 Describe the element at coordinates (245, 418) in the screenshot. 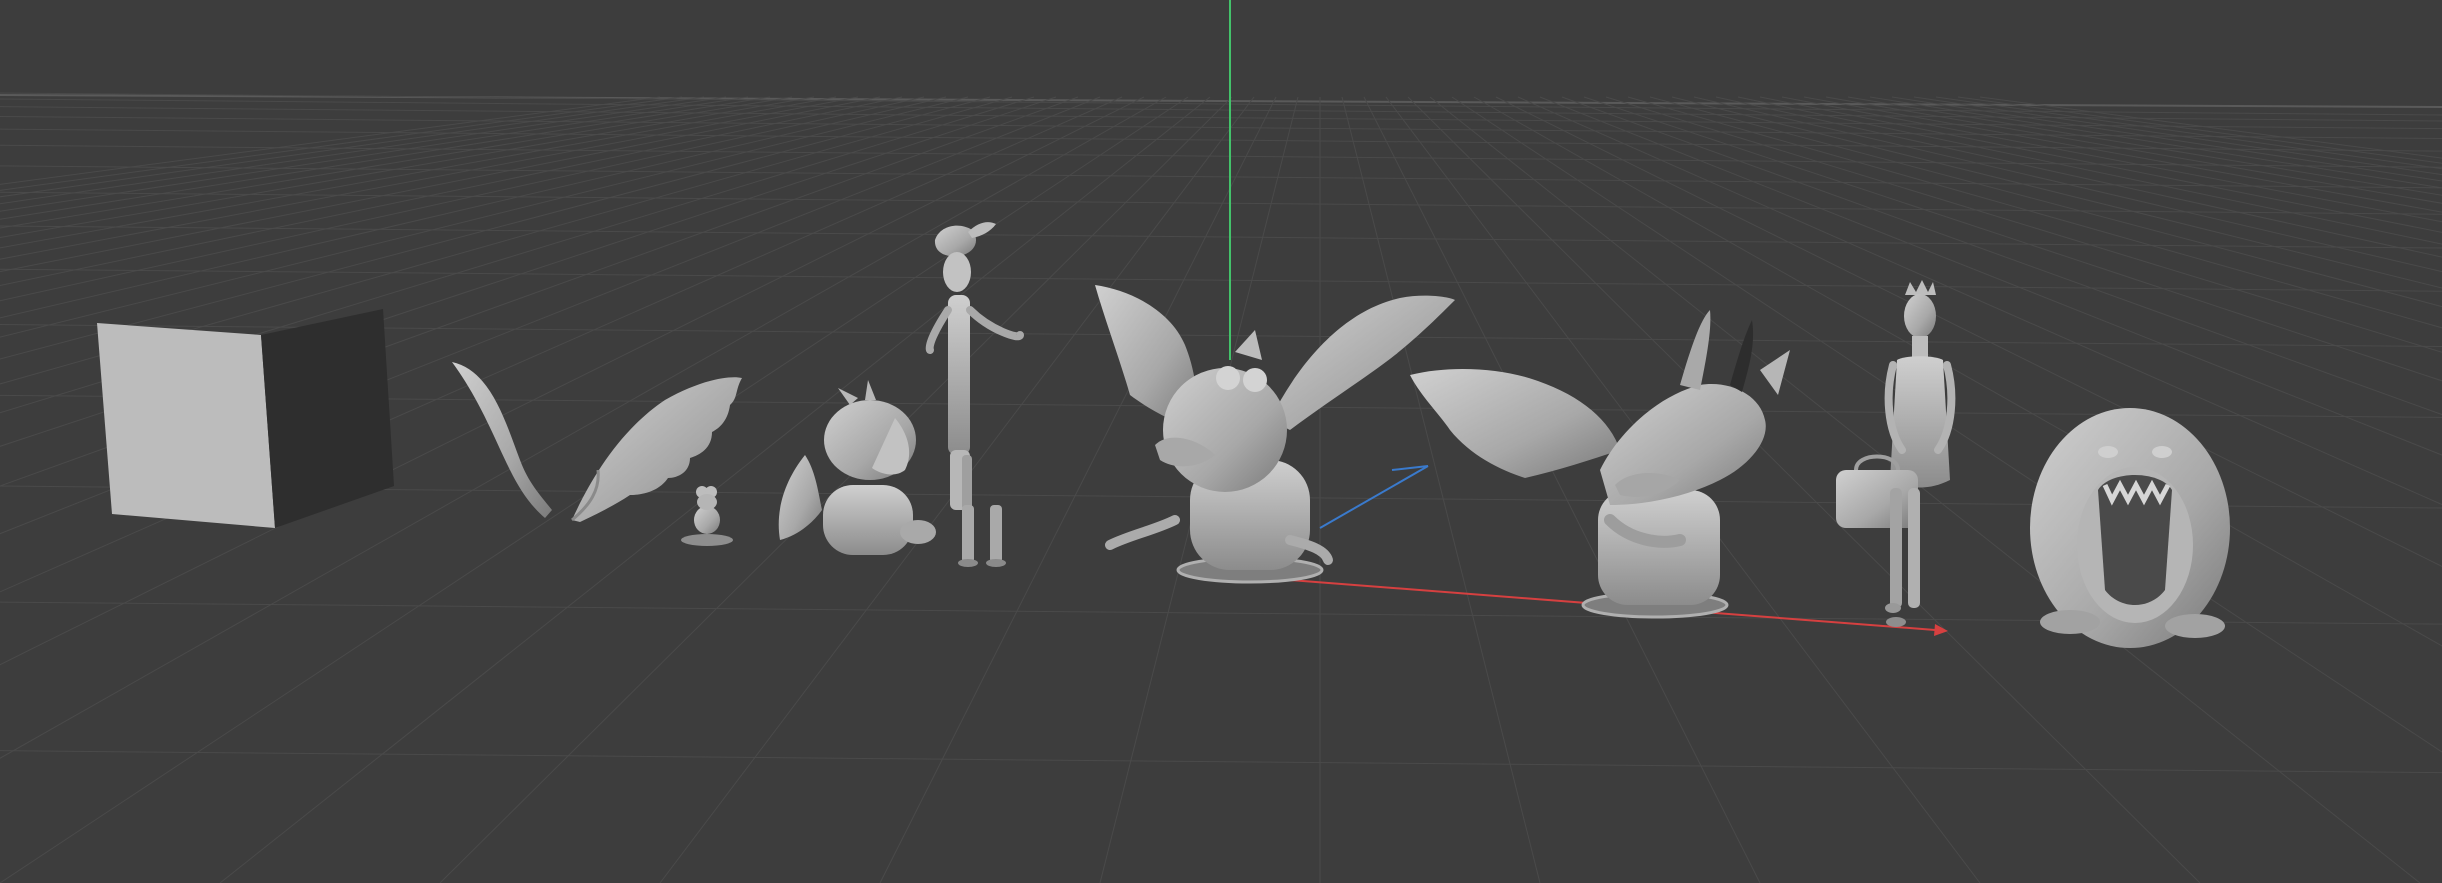

I see `cube-object` at that location.